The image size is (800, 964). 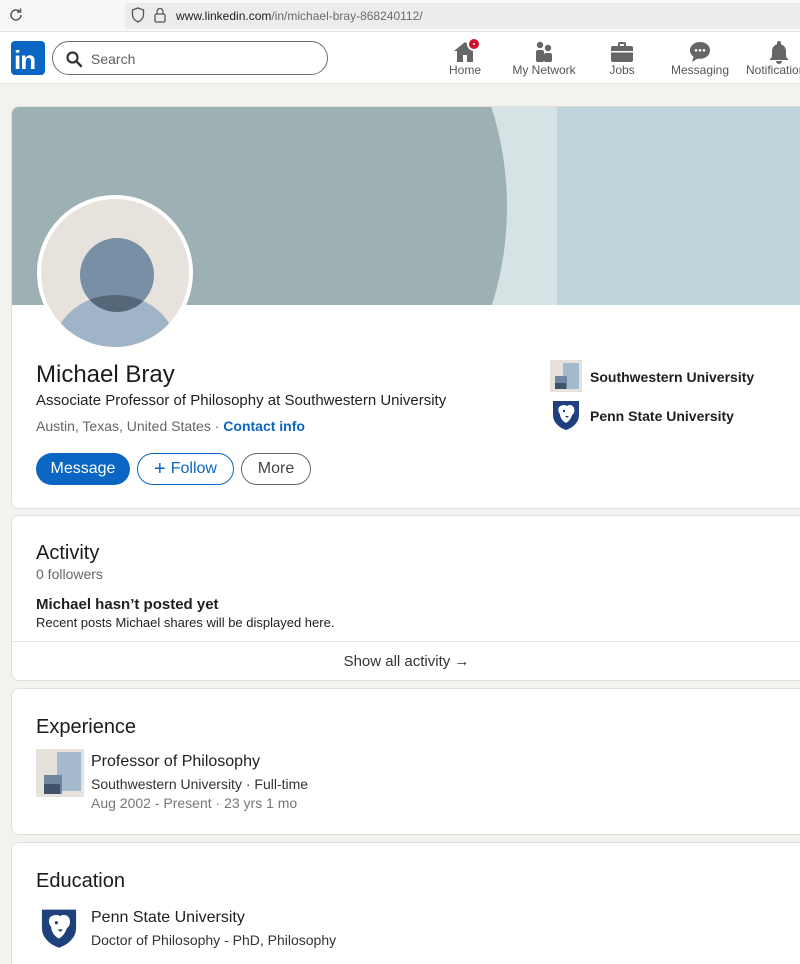 I want to click on education-degree: Doctor of Philosophy - PhD, Philosophy, so click(x=214, y=940).